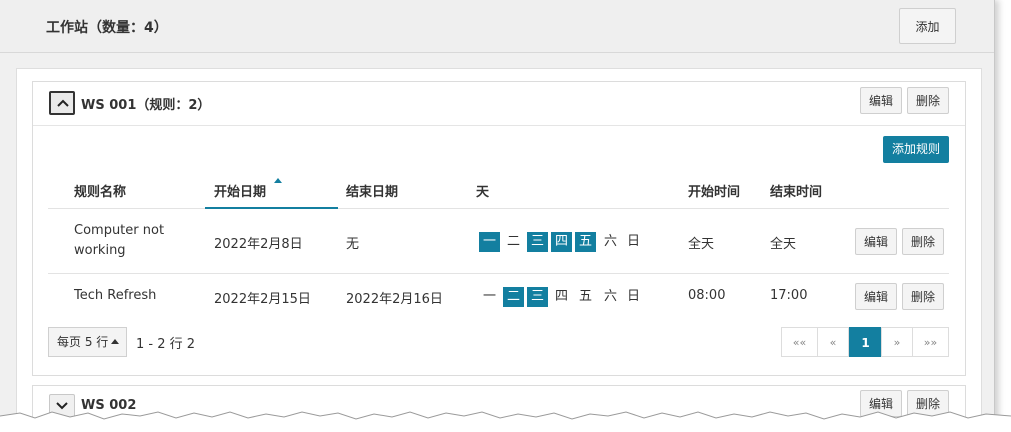  What do you see at coordinates (271, 208) in the screenshot?
I see `sort-indicator` at bounding box center [271, 208].